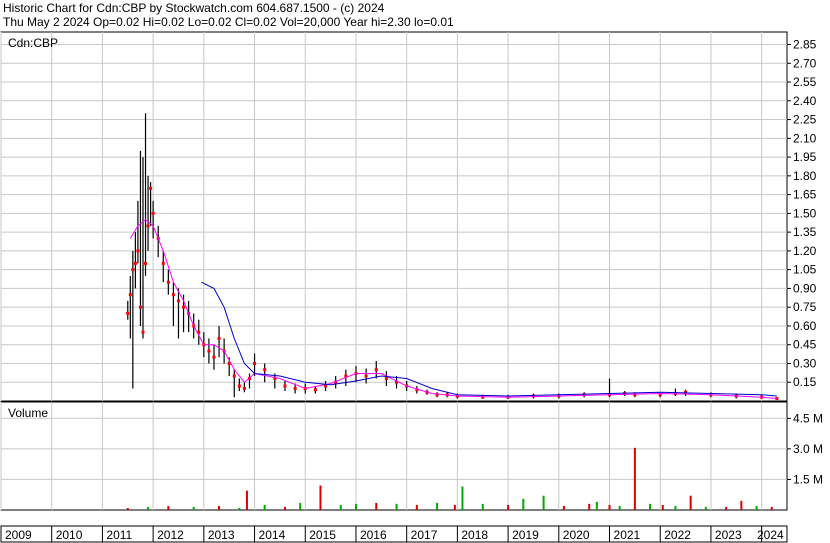 This screenshot has height=543, width=830. Describe the element at coordinates (677, 535) in the screenshot. I see `x-tick-label: 2022` at that location.